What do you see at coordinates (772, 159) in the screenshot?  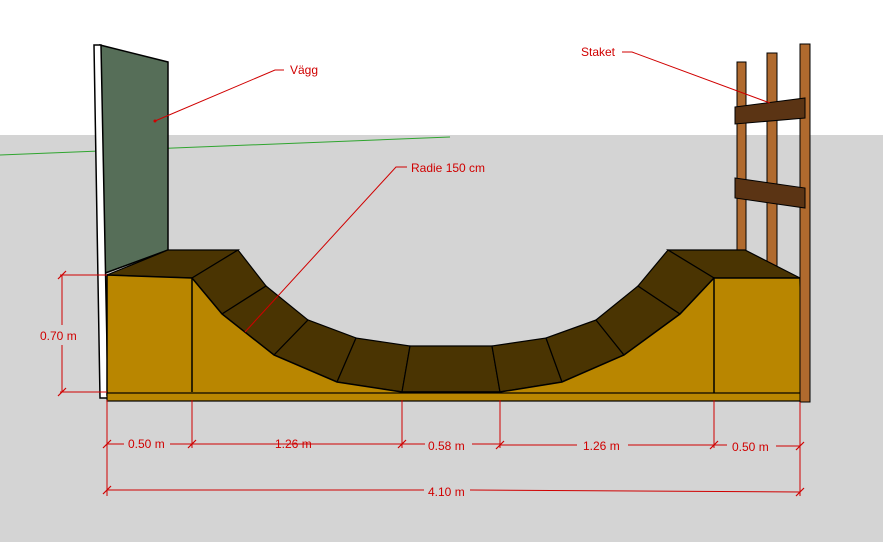 I see `fence-post-middle` at bounding box center [772, 159].